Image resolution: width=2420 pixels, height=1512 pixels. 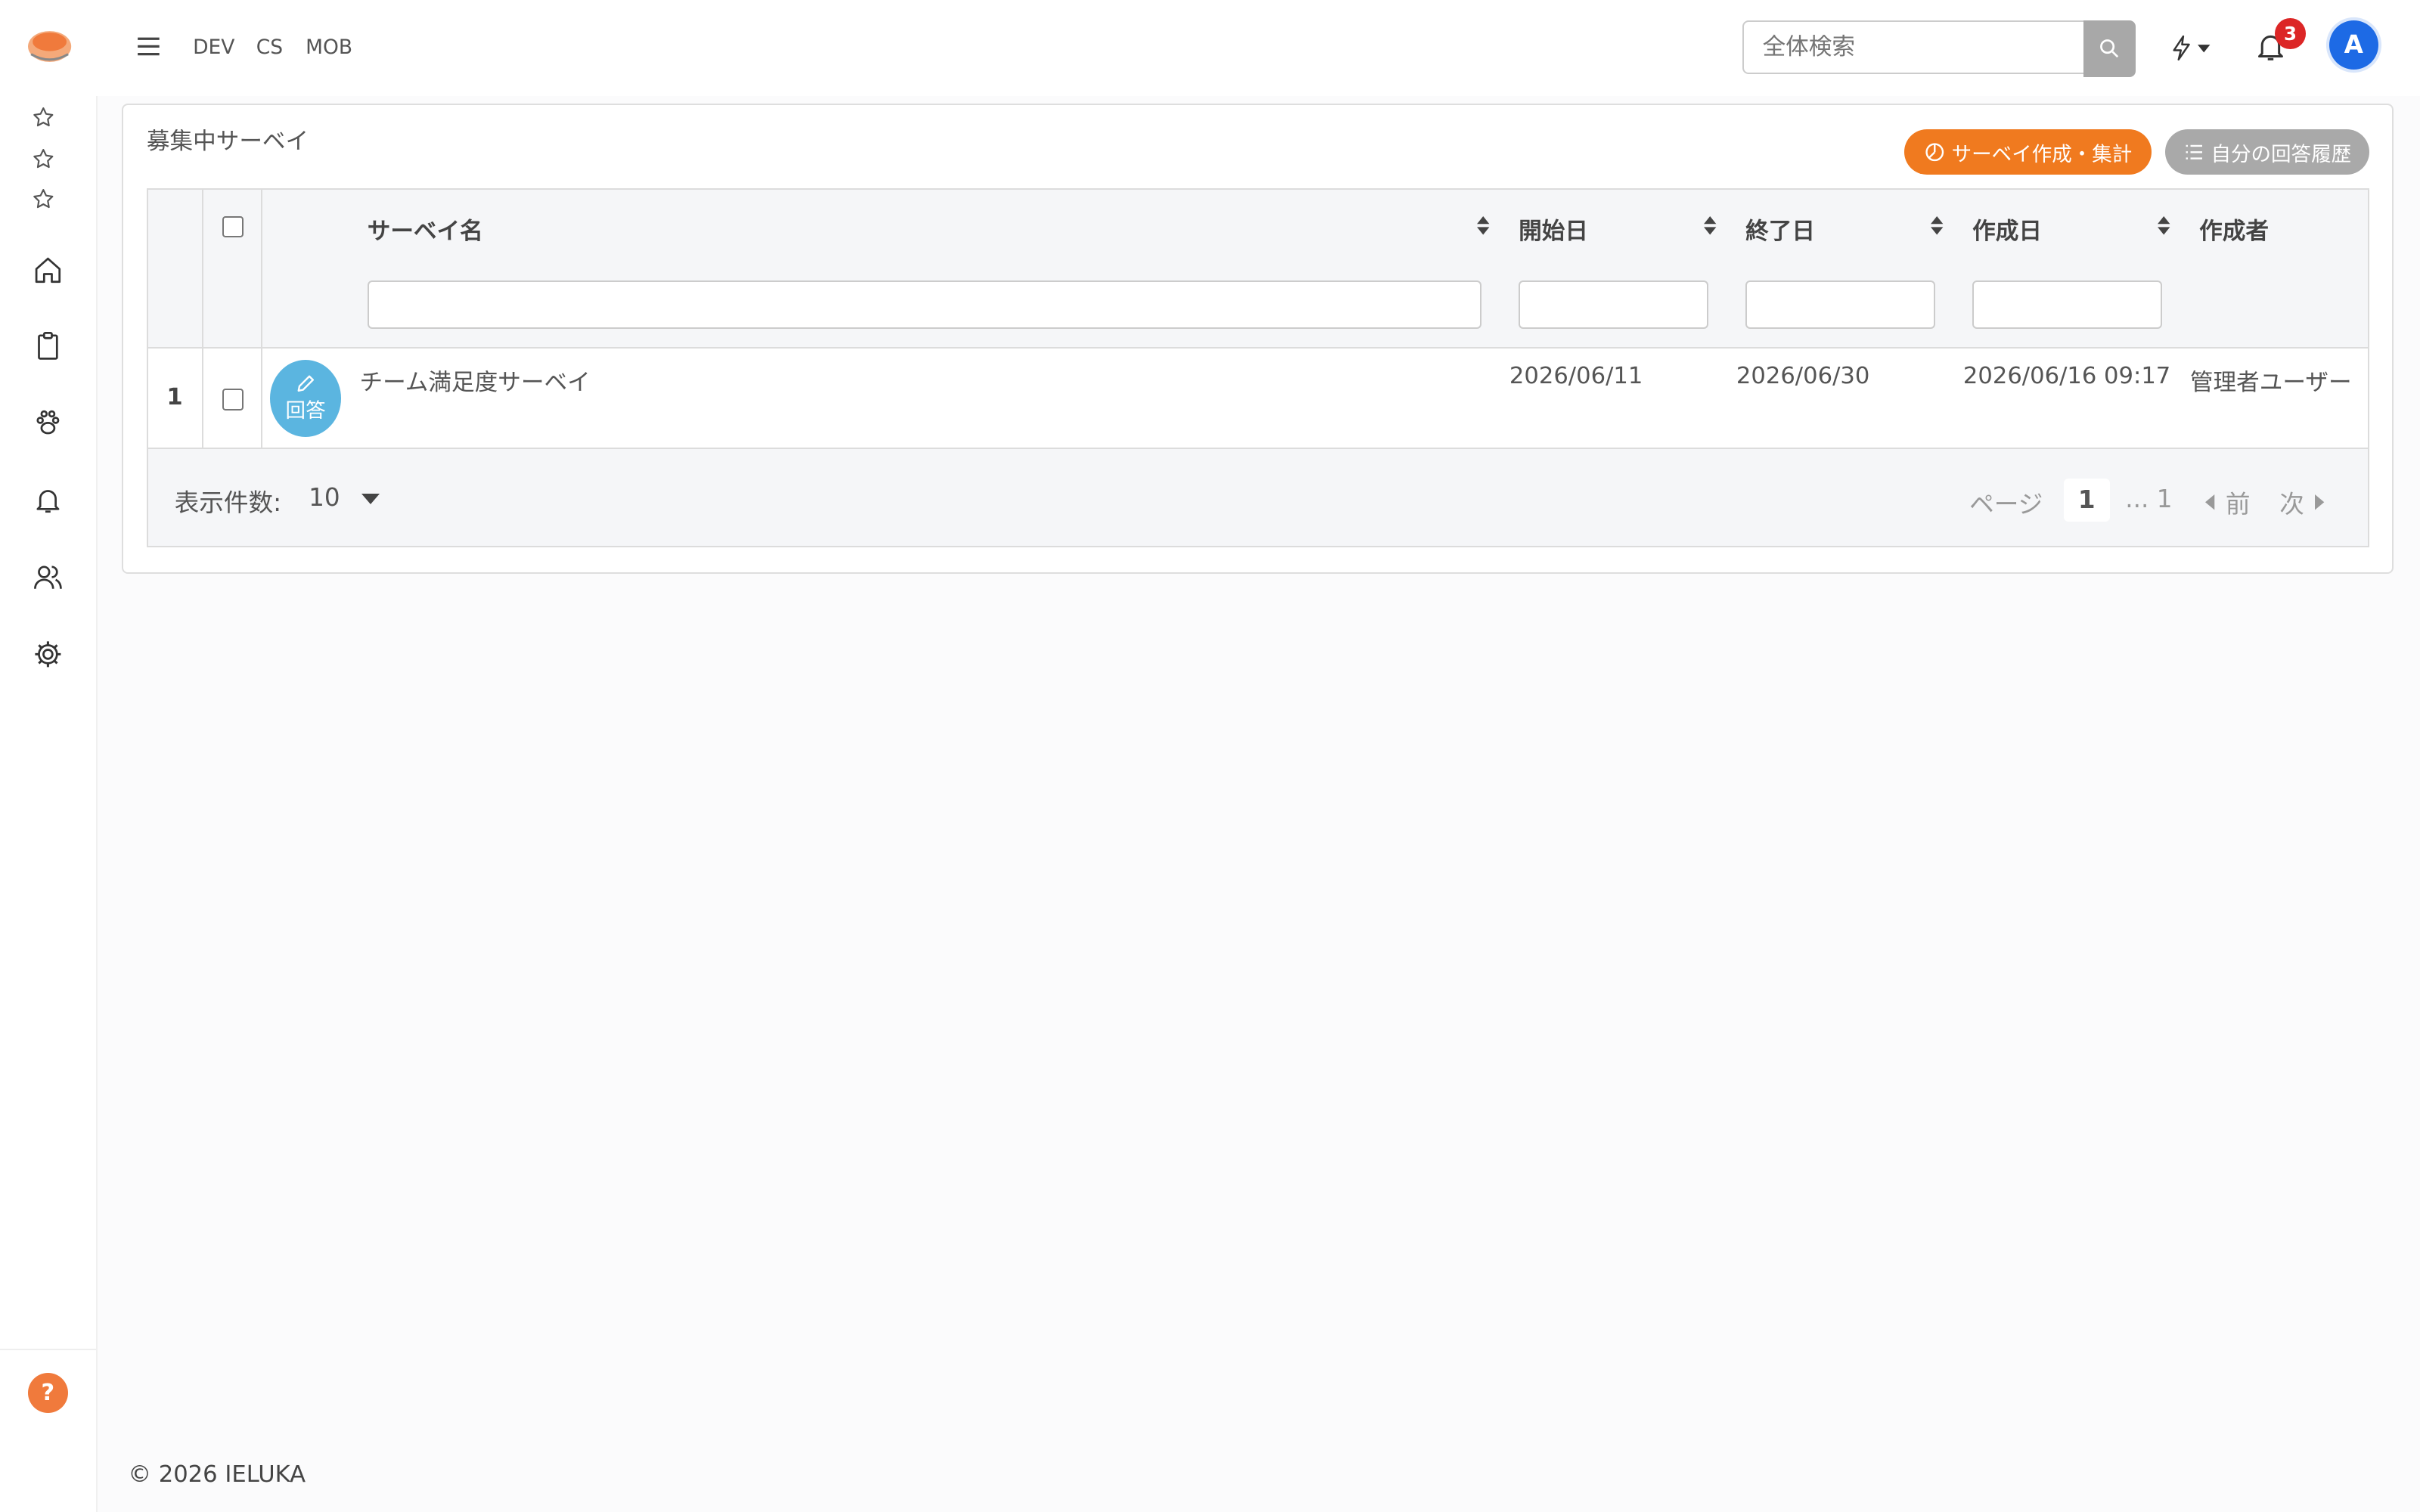 I want to click on env-link-cs: CS, so click(x=269, y=48).